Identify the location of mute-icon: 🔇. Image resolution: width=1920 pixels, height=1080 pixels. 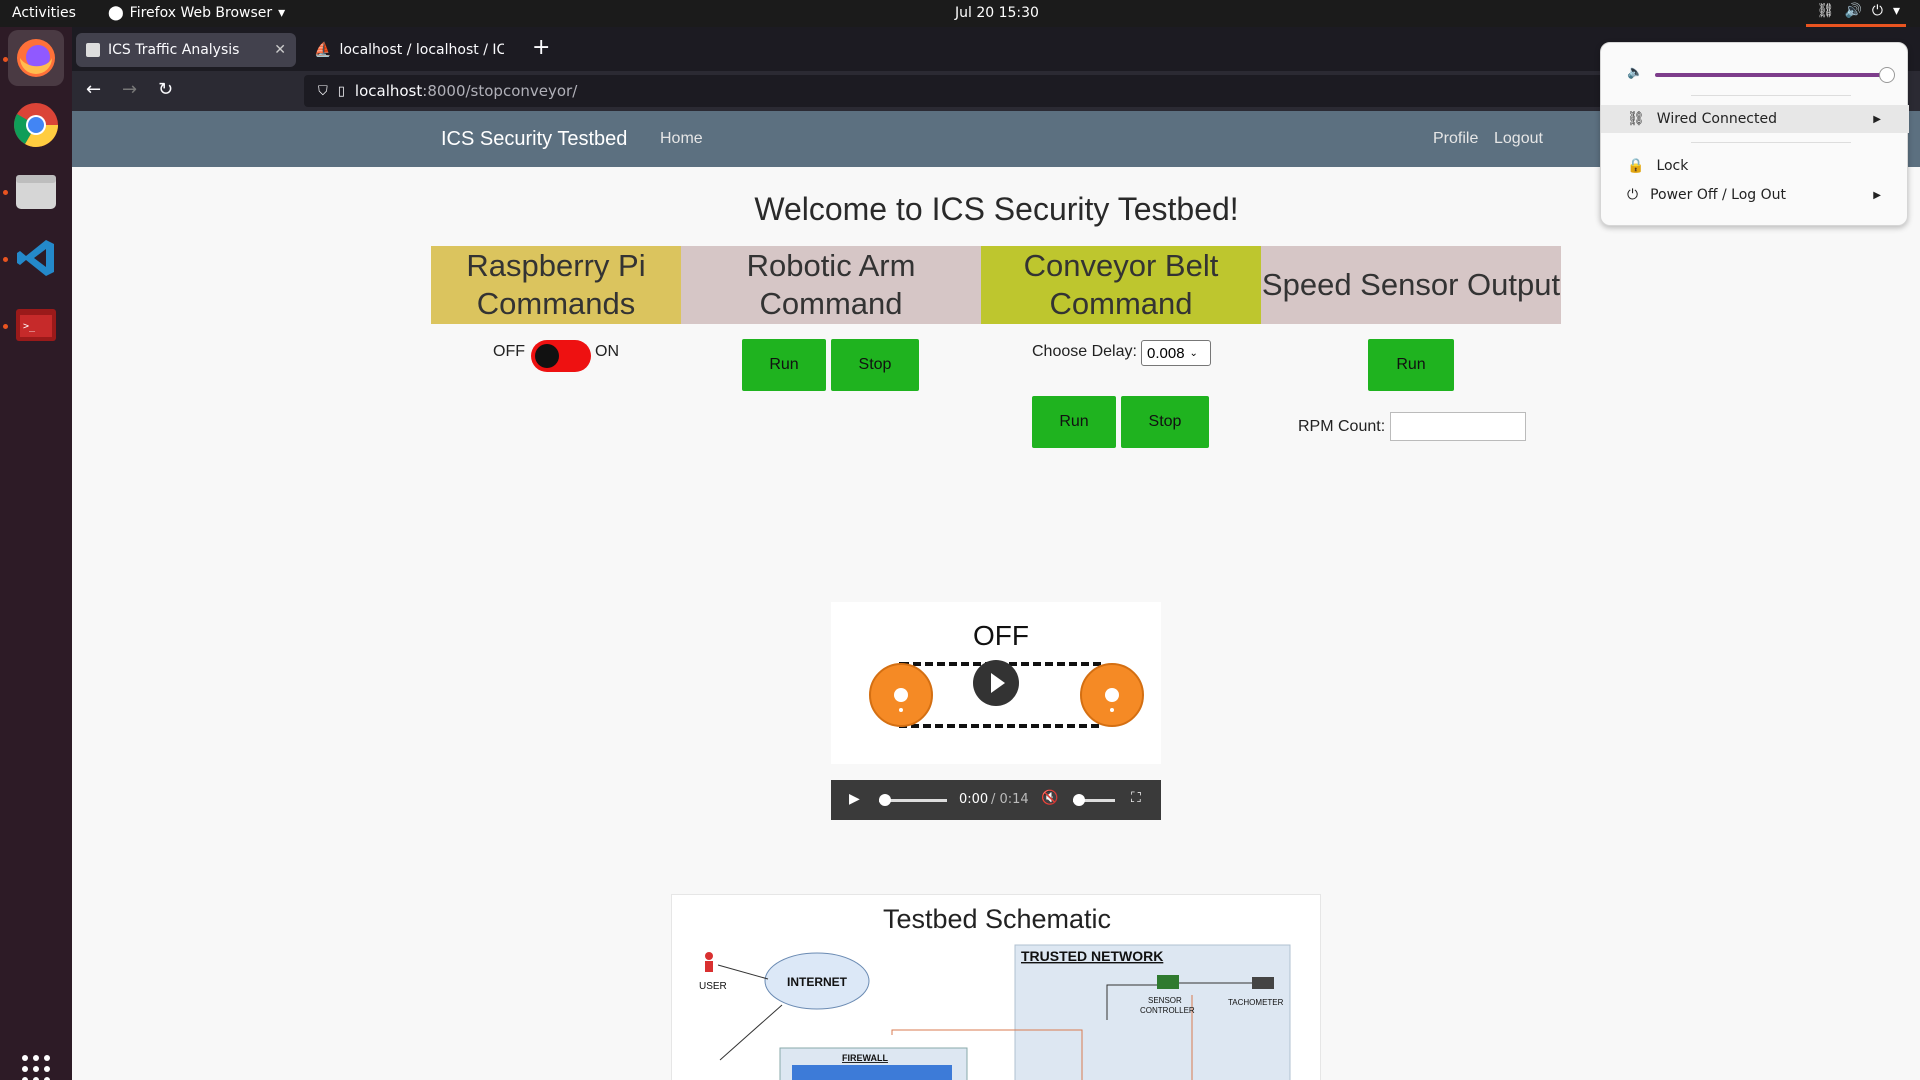
(1049, 798).